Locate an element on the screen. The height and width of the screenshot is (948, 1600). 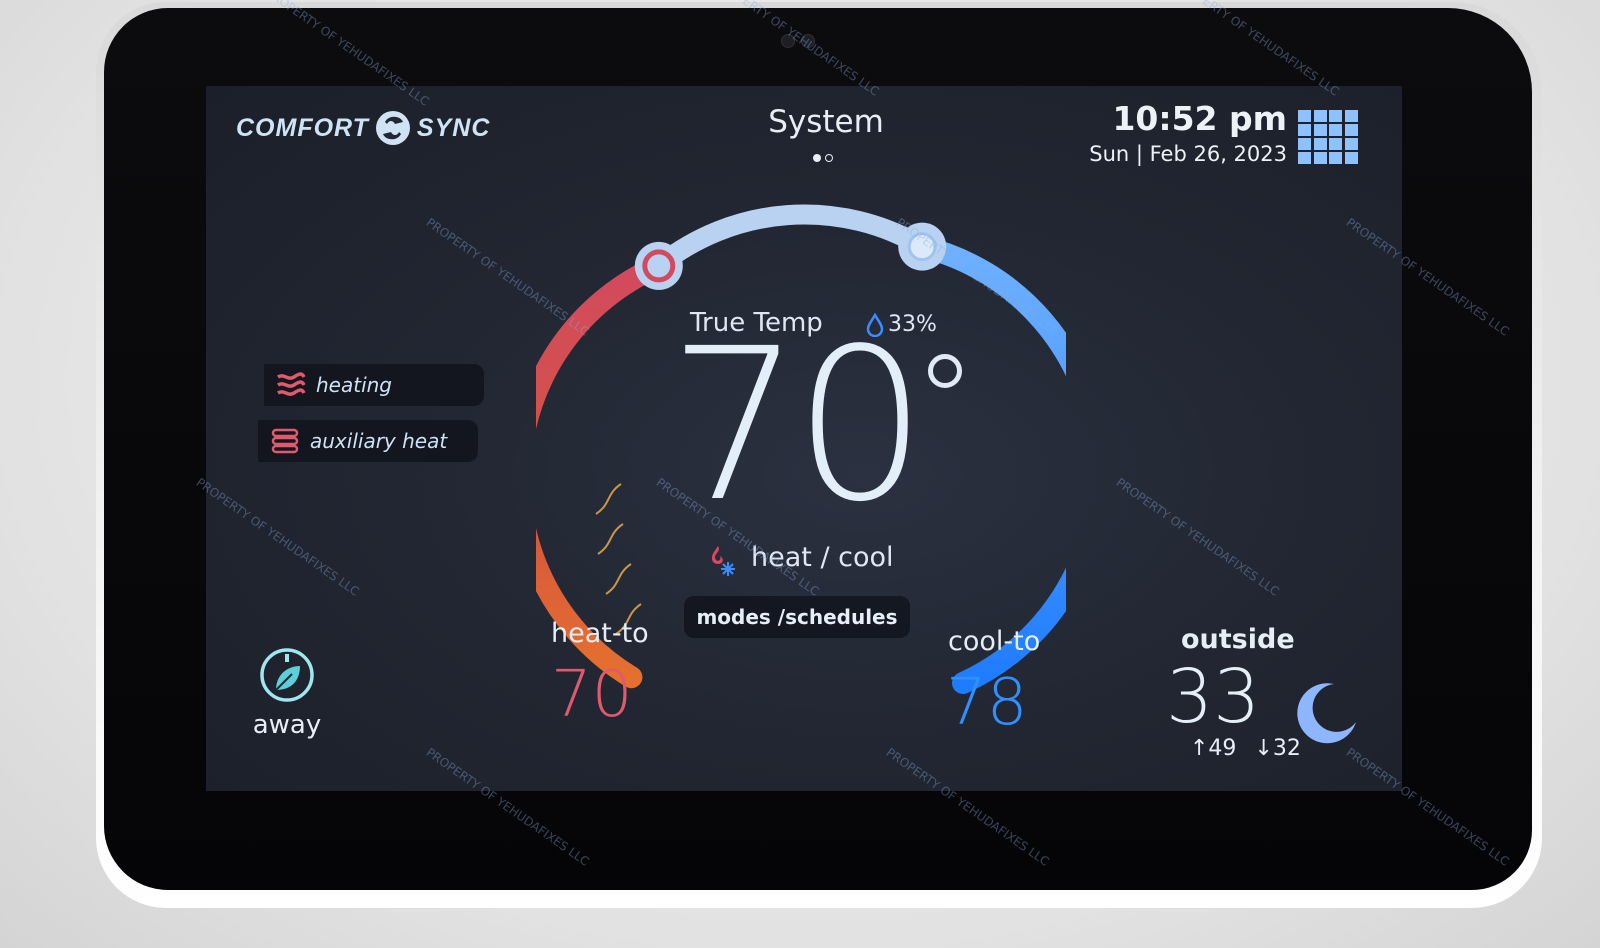
system-mode: heat / cool is located at coordinates (822, 557).